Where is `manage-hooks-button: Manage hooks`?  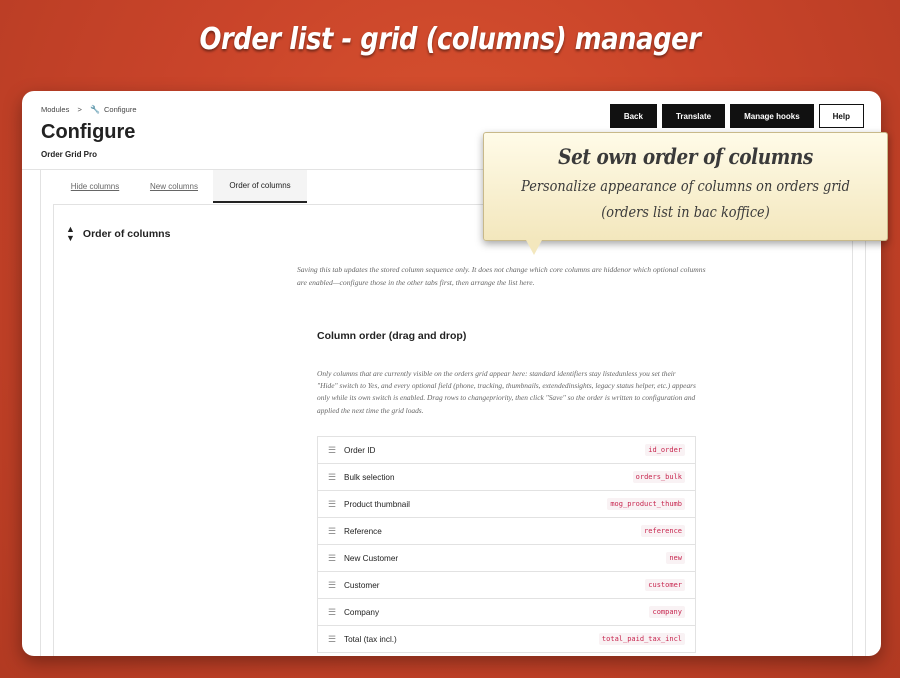
manage-hooks-button: Manage hooks is located at coordinates (772, 116).